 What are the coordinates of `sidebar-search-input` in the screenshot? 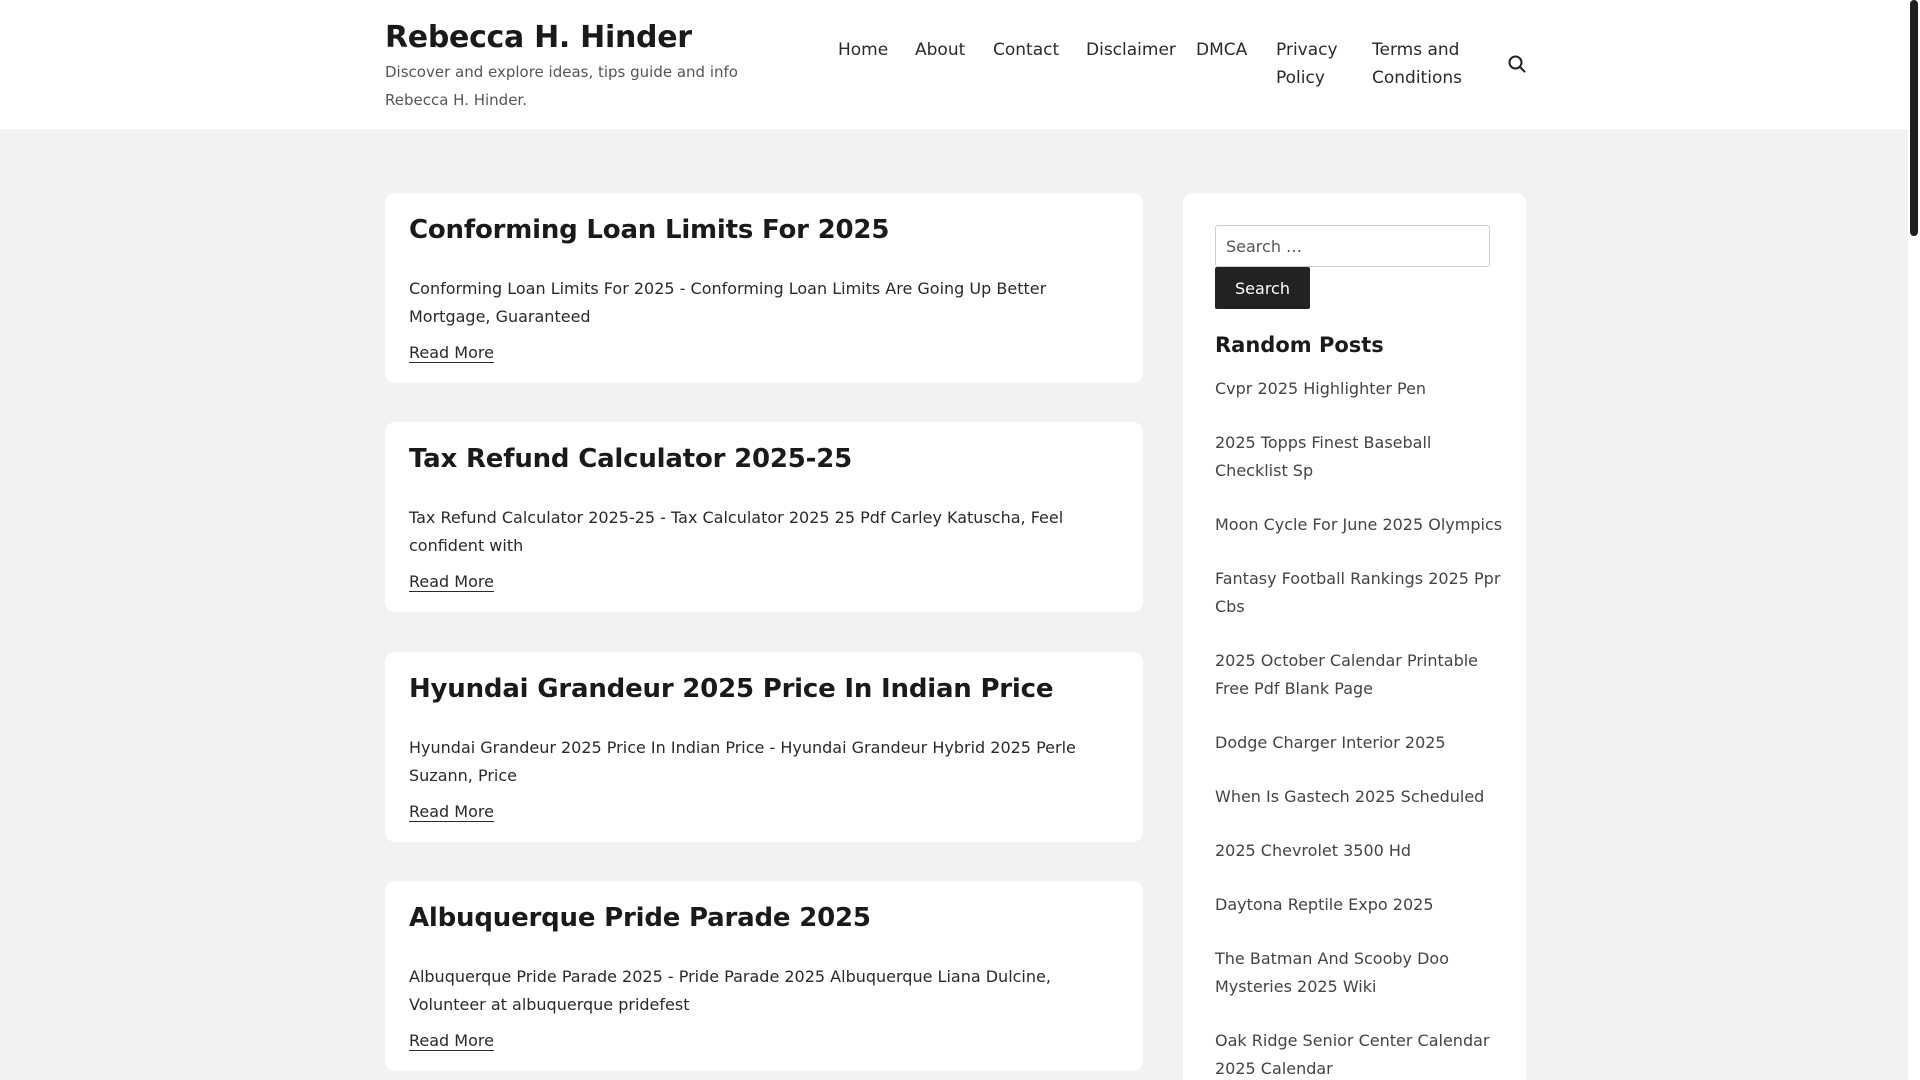 It's located at (1352, 246).